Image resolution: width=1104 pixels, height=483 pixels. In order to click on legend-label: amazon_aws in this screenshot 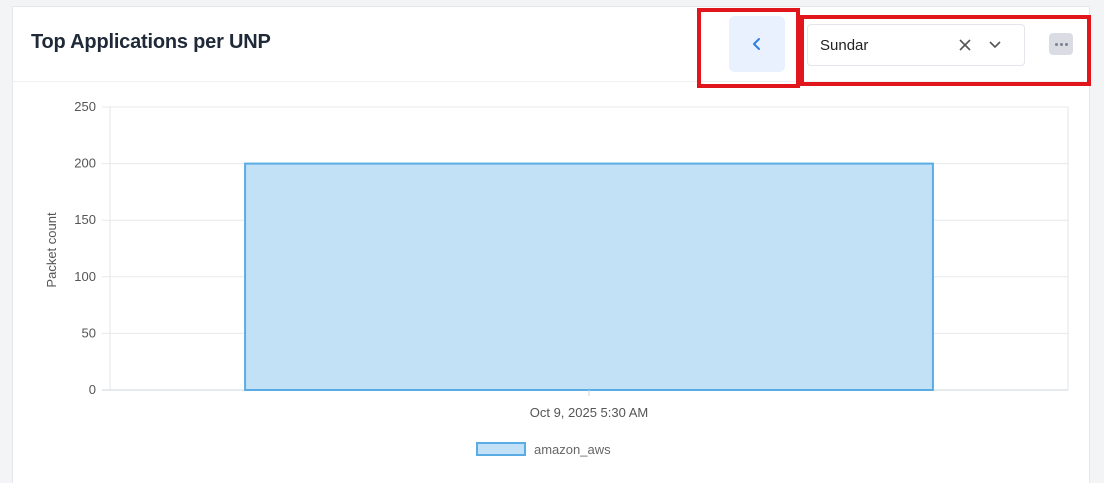, I will do `click(572, 449)`.